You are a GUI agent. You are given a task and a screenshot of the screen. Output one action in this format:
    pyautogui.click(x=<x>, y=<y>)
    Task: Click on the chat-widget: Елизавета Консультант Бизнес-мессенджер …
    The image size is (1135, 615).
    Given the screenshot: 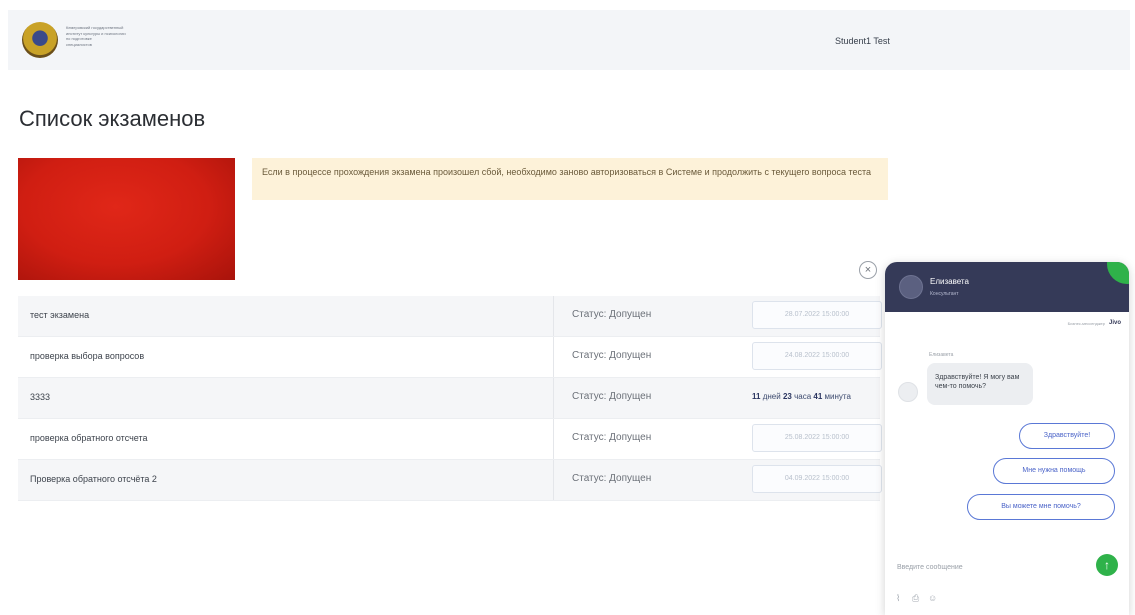 What is the action you would take?
    pyautogui.click(x=1007, y=438)
    